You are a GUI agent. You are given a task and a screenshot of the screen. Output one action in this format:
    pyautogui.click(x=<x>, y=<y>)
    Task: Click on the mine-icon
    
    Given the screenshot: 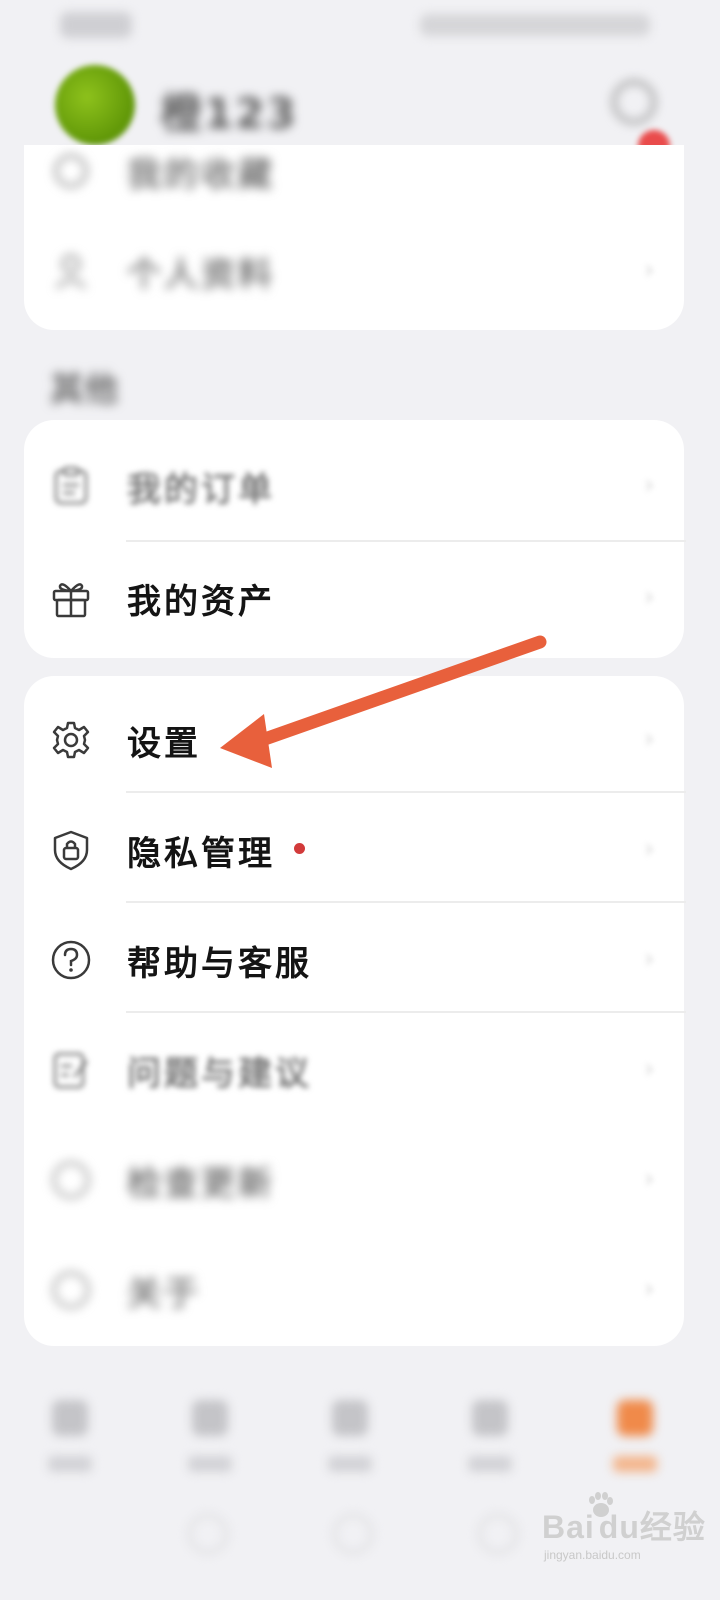 What is the action you would take?
    pyautogui.click(x=635, y=1418)
    